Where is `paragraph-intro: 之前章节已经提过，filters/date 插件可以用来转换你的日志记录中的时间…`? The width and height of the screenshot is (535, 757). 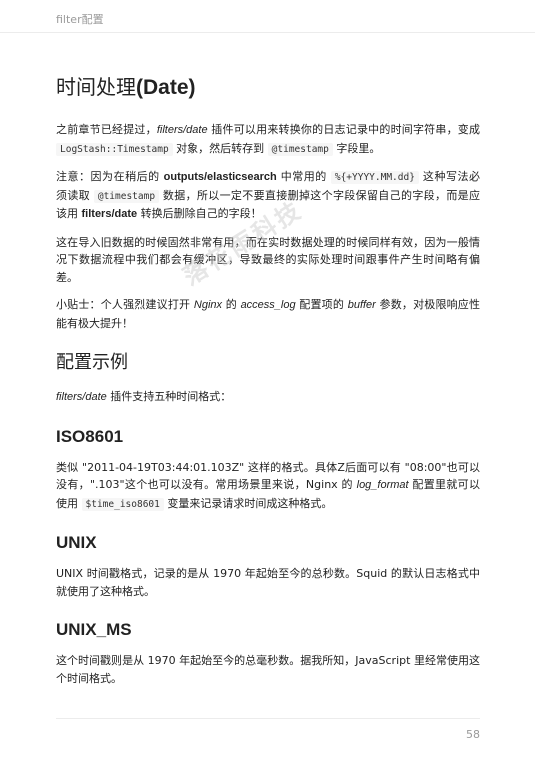 paragraph-intro: 之前章节已经提过，filters/date 插件可以用来转换你的日志记录中的时间… is located at coordinates (268, 139).